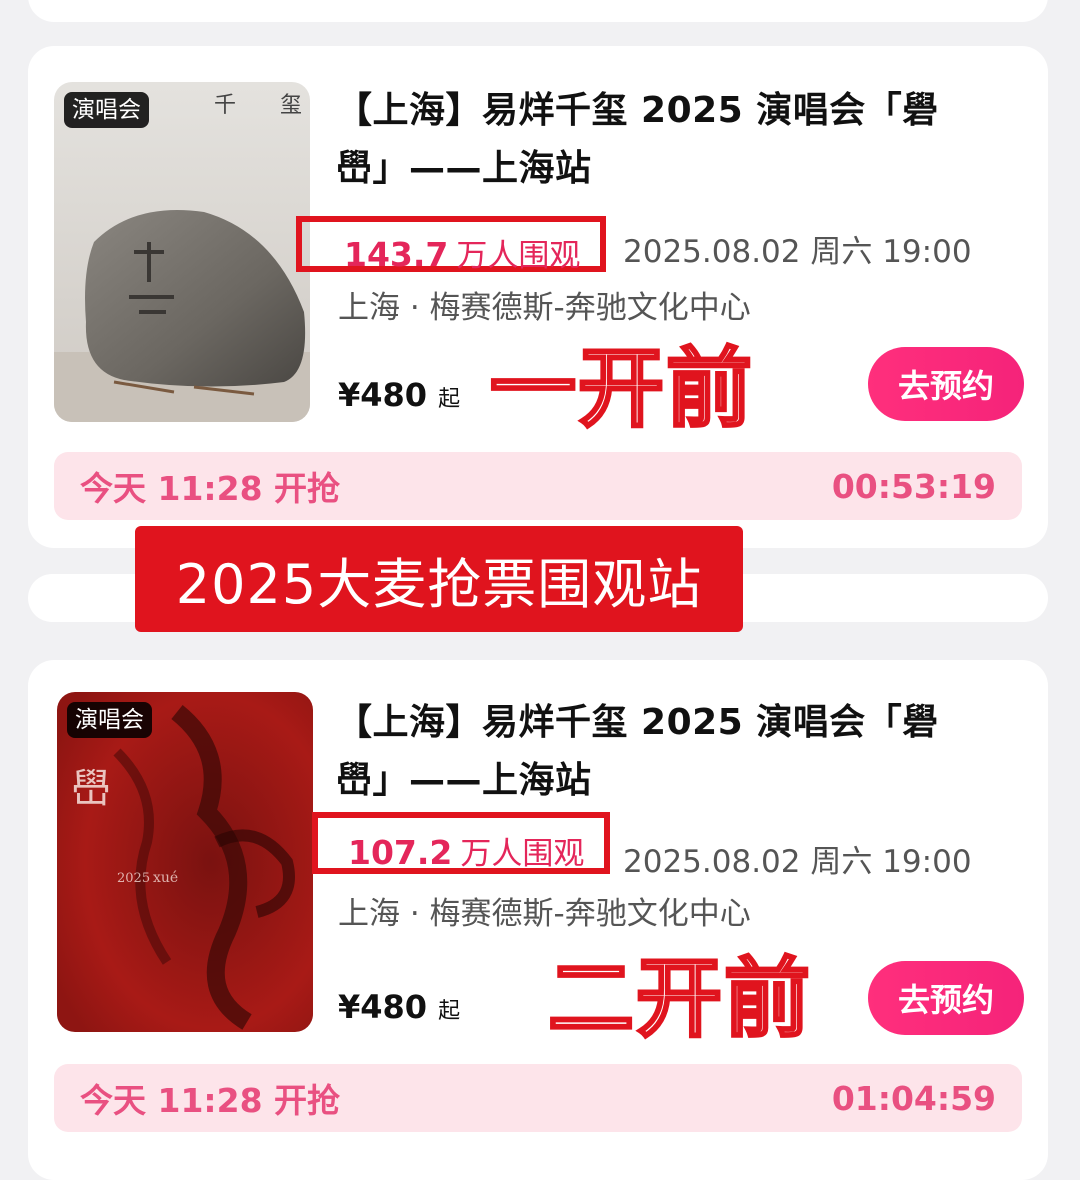 The height and width of the screenshot is (1180, 1080). What do you see at coordinates (165, 878) in the screenshot?
I see `svg-text: xué` at bounding box center [165, 878].